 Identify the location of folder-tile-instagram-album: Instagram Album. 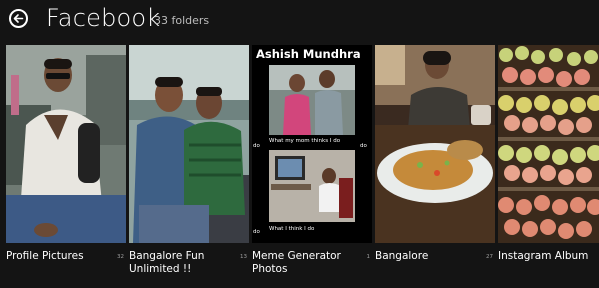
(548, 165).